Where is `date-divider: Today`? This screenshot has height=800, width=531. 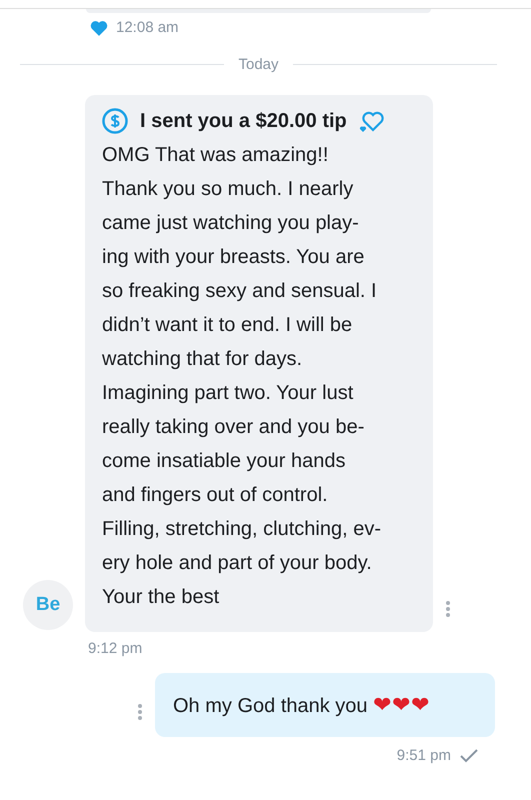 date-divider: Today is located at coordinates (258, 64).